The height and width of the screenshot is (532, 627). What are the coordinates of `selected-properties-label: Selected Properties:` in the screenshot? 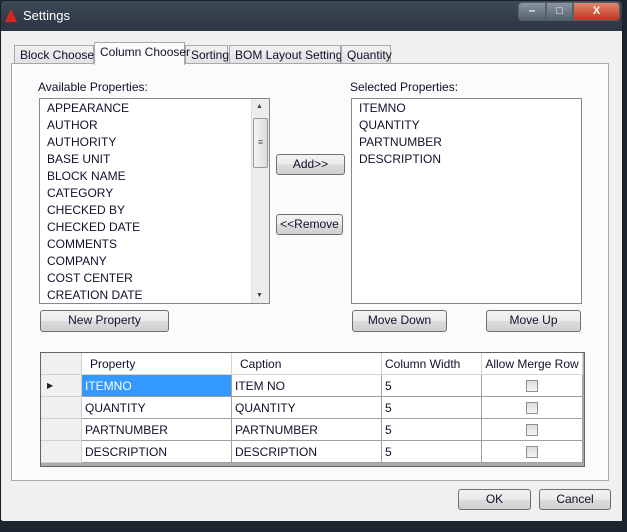 It's located at (404, 87).